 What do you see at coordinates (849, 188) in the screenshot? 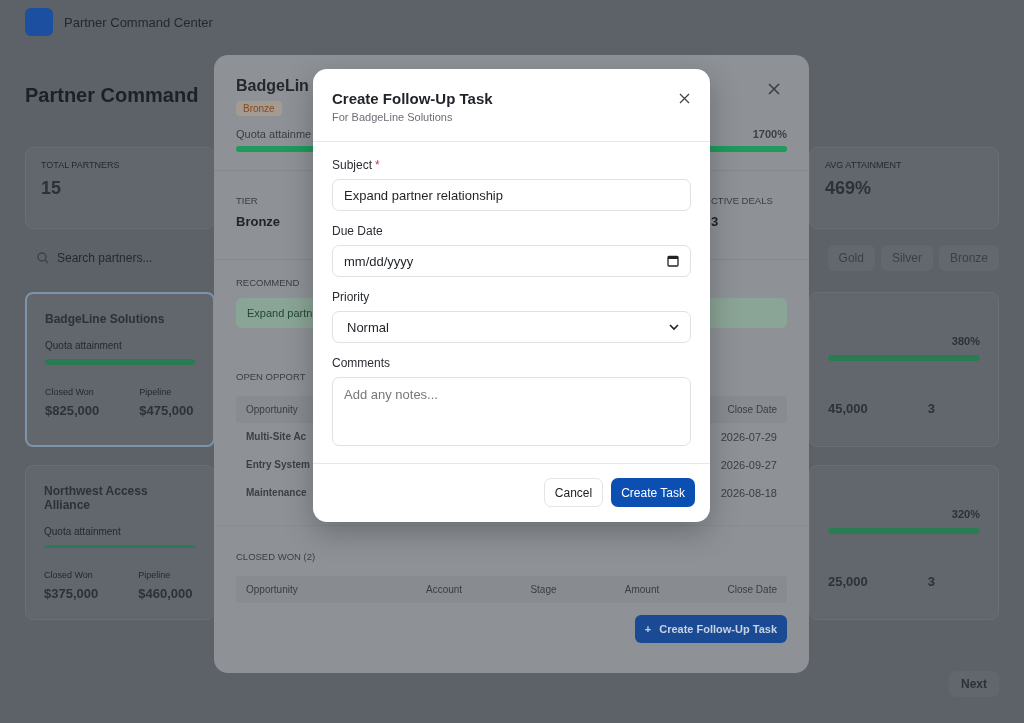
I see `stat-value: 469%` at bounding box center [849, 188].